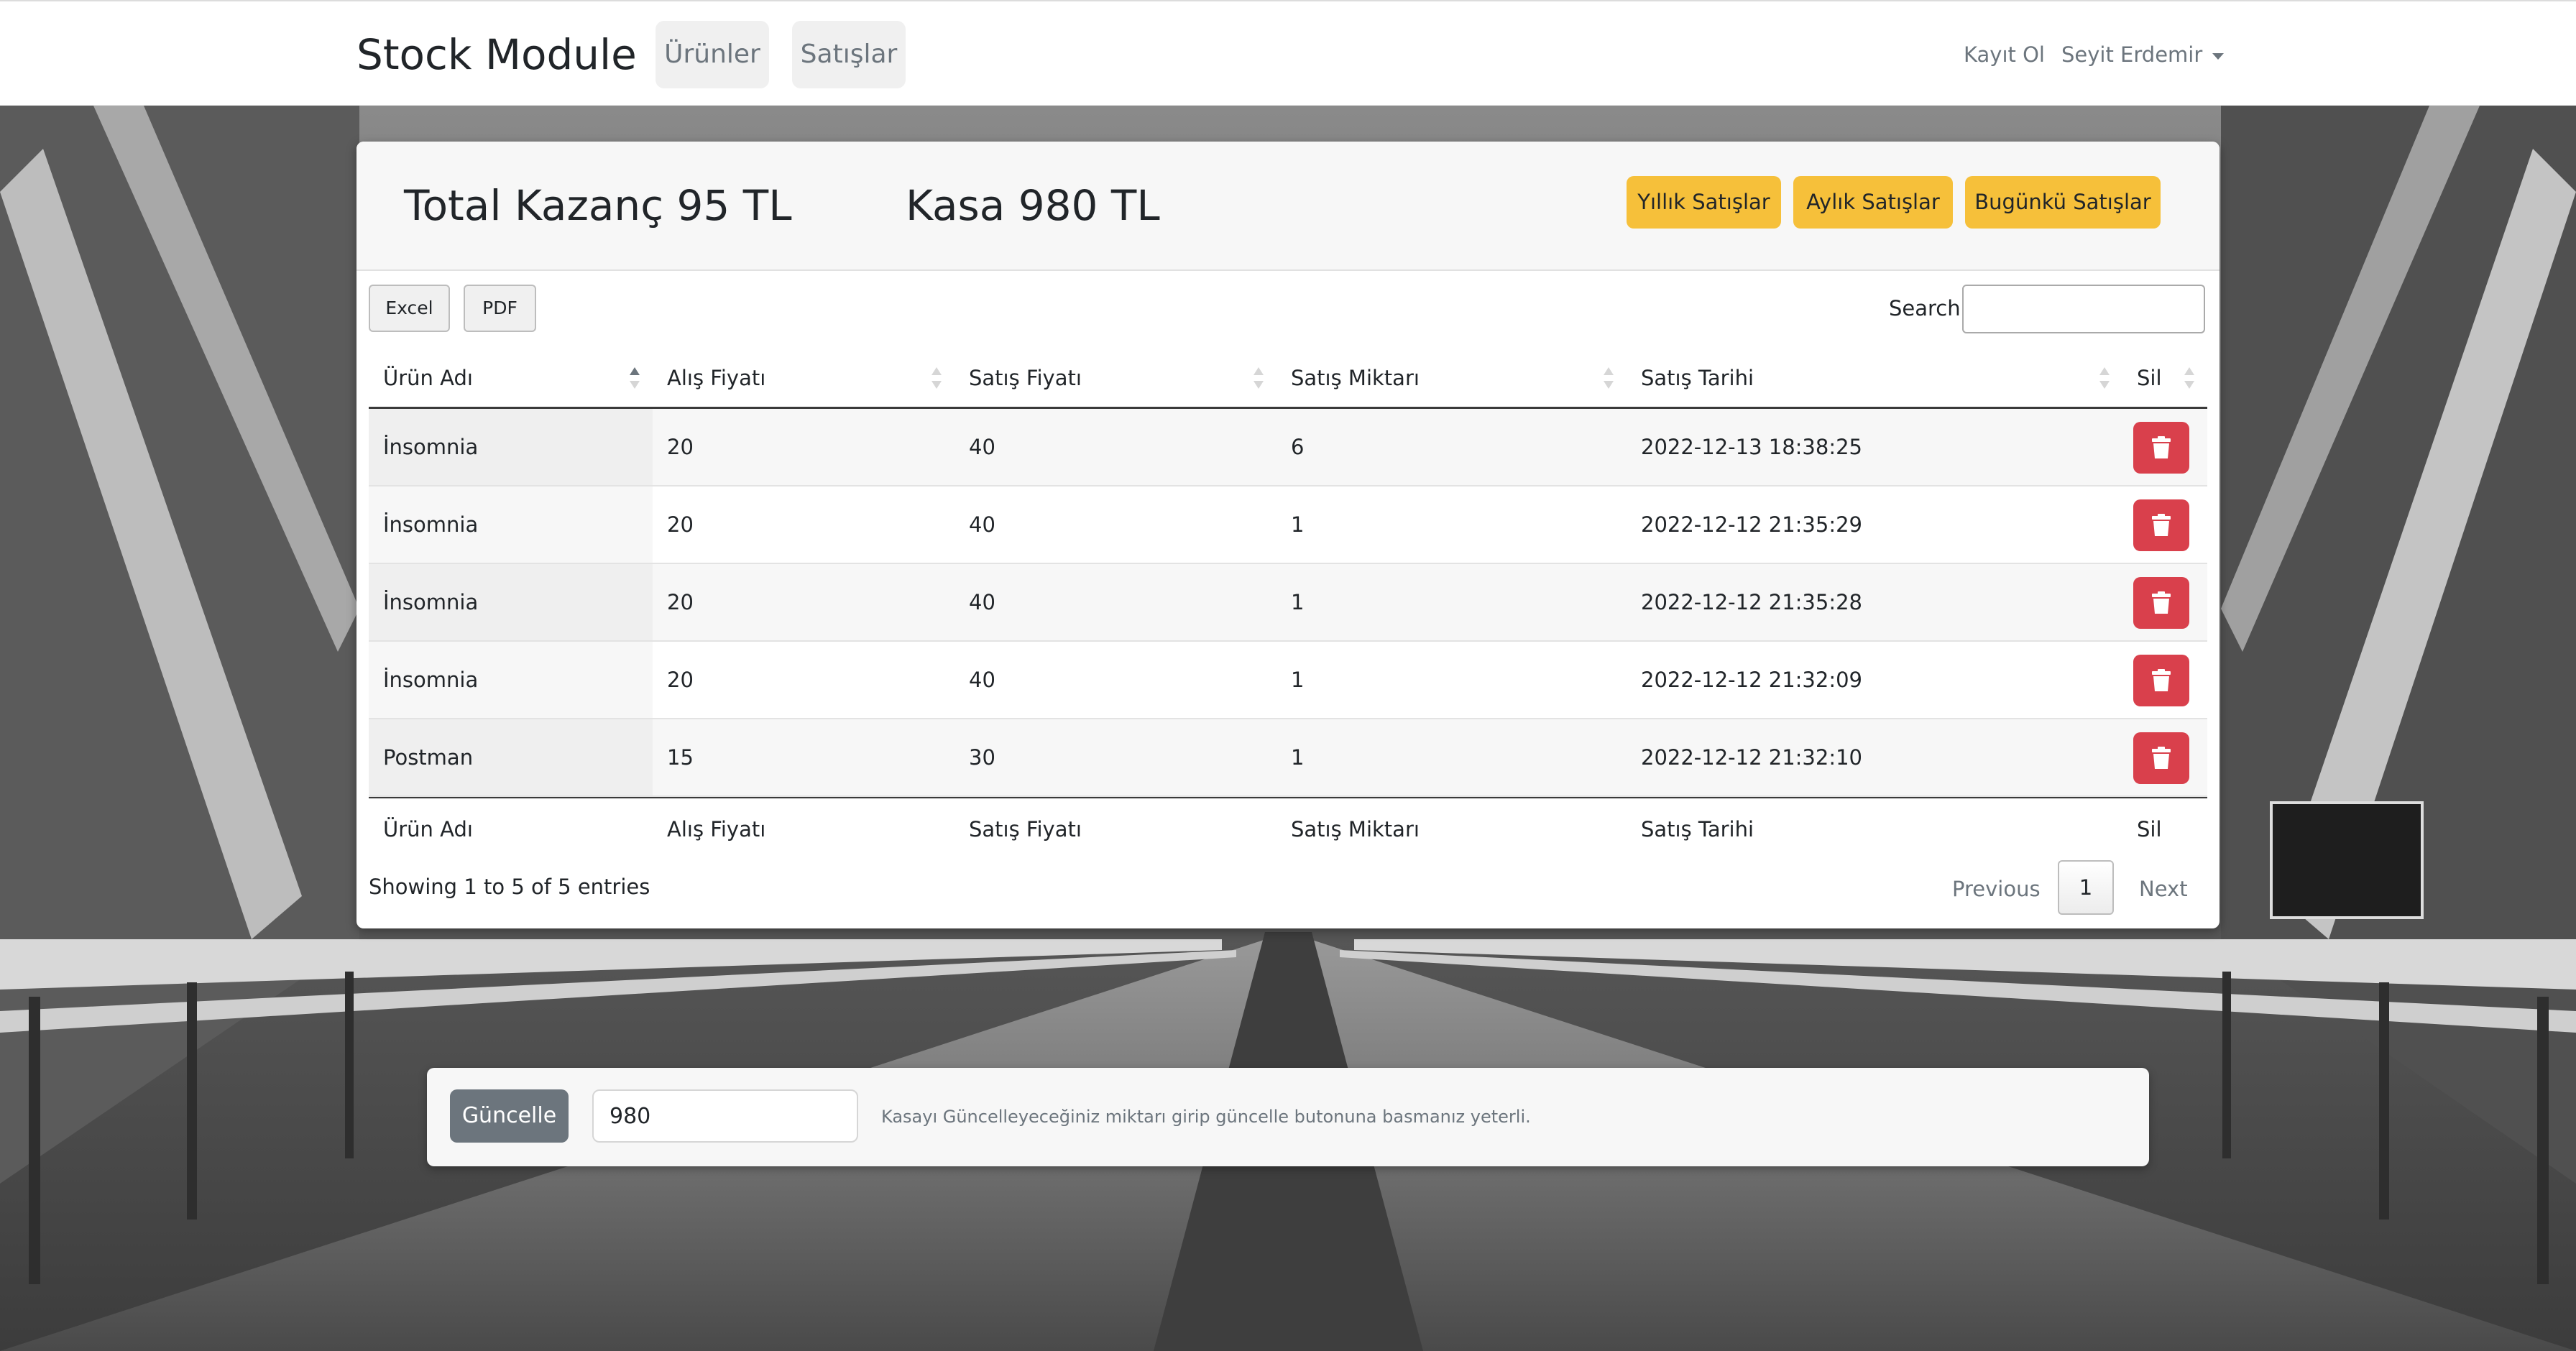 The height and width of the screenshot is (1351, 2576). Describe the element at coordinates (509, 887) in the screenshot. I see `table-info: Showing 1 to 5 of 5 entries` at that location.